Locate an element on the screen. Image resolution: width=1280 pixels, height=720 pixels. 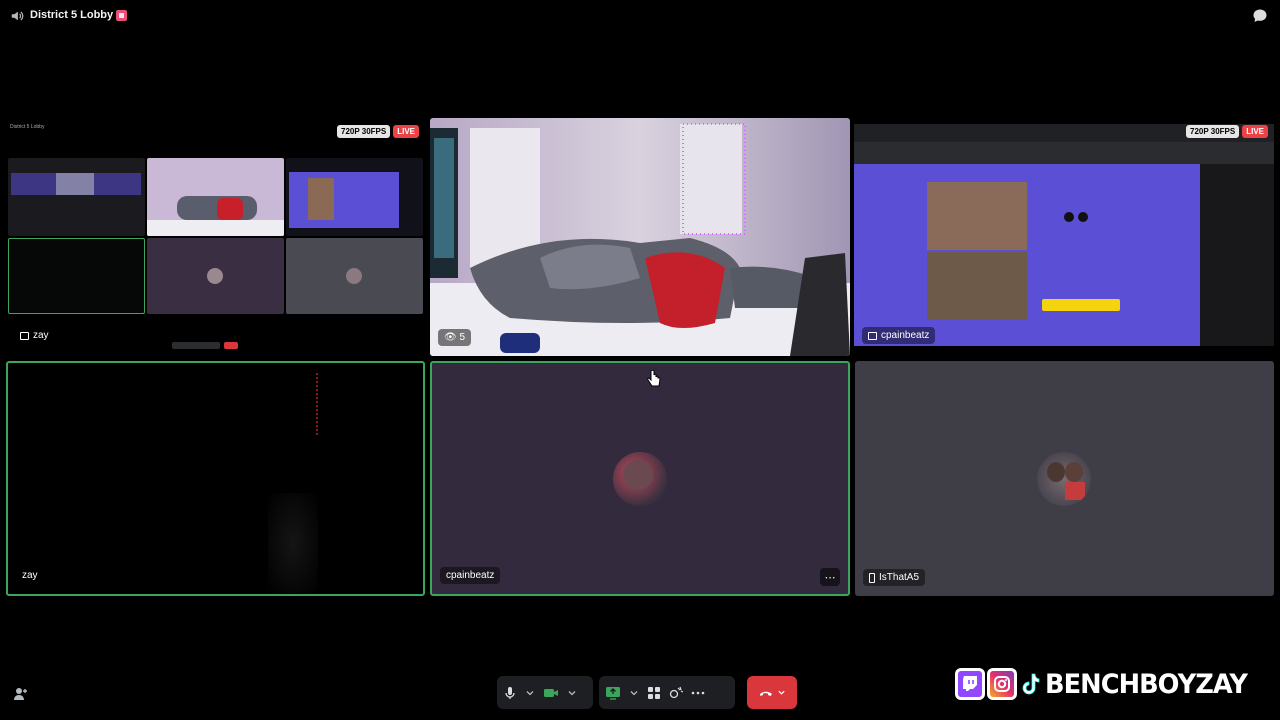
channel-title: District 5 Lobby is located at coordinates (79, 15).